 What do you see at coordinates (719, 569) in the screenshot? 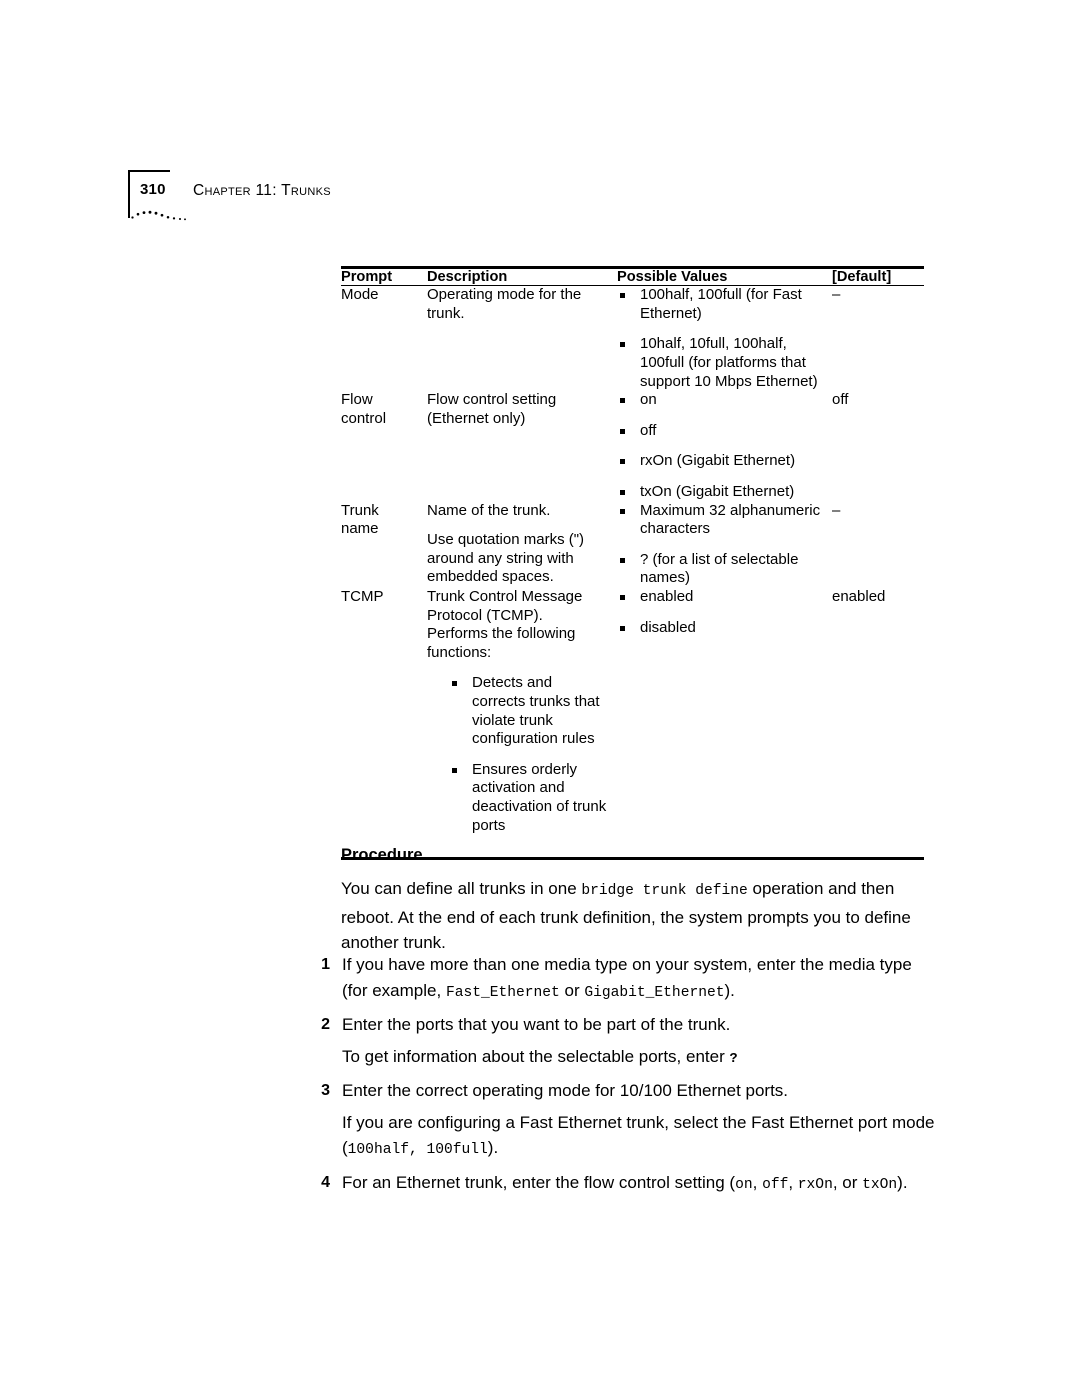
I see `list-item: ? (for a list of selectable names)` at bounding box center [719, 569].